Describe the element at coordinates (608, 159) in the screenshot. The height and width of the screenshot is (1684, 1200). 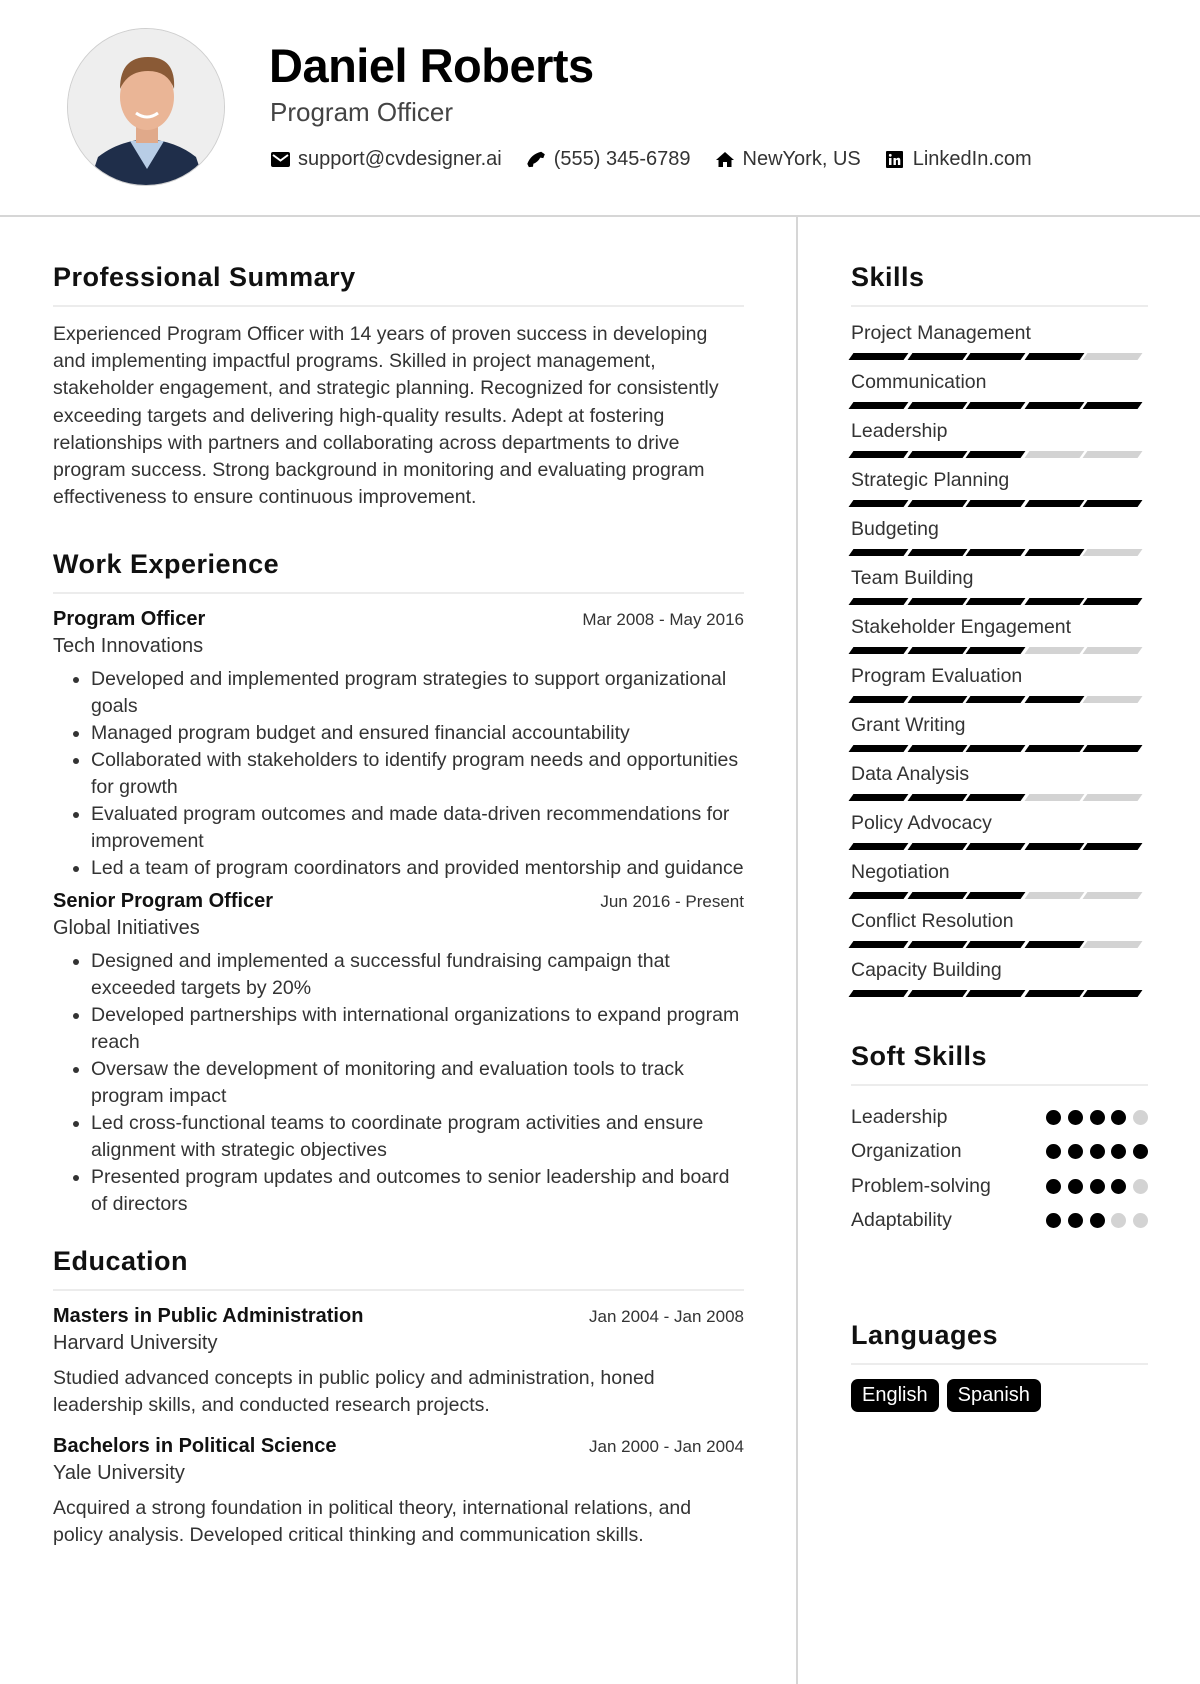
I see `contact-phone: (555) 345-6789` at that location.